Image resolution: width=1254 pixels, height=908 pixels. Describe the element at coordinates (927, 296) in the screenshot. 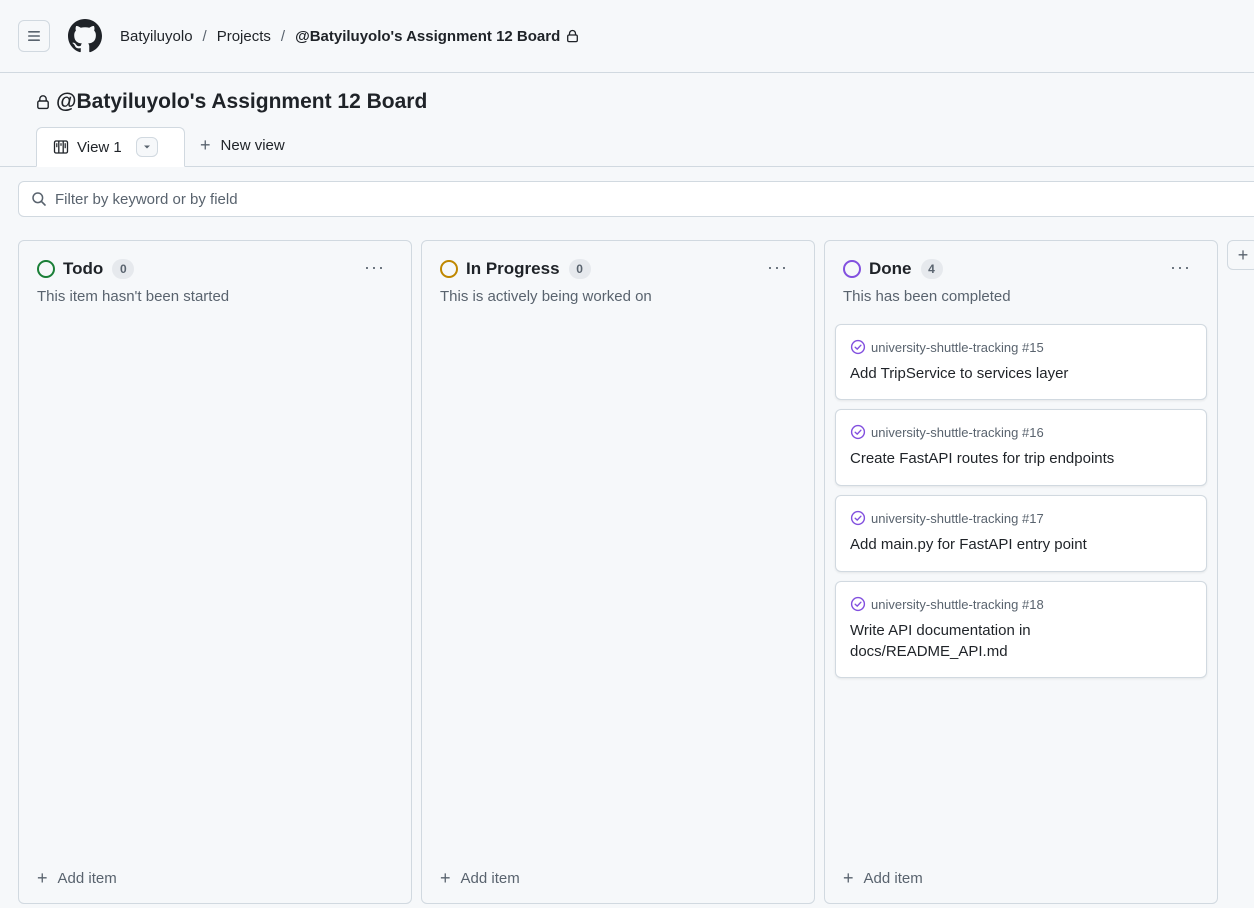

I see `column-description: This has been completed` at that location.